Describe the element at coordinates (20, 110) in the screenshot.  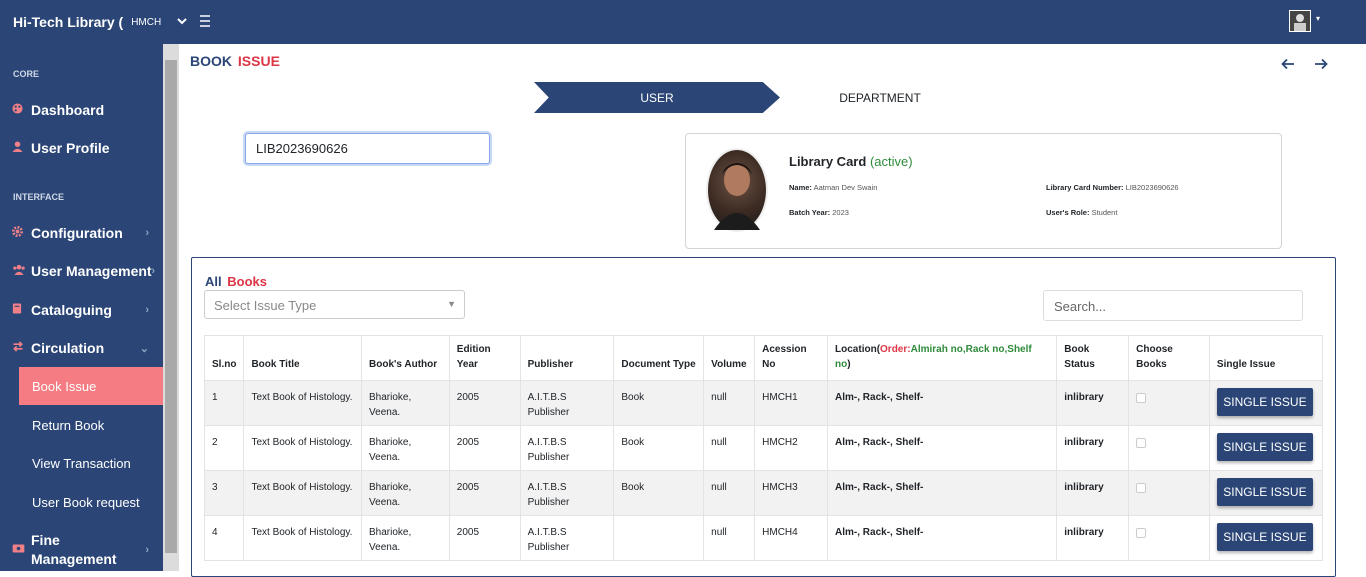
I see `palette-icon` at that location.